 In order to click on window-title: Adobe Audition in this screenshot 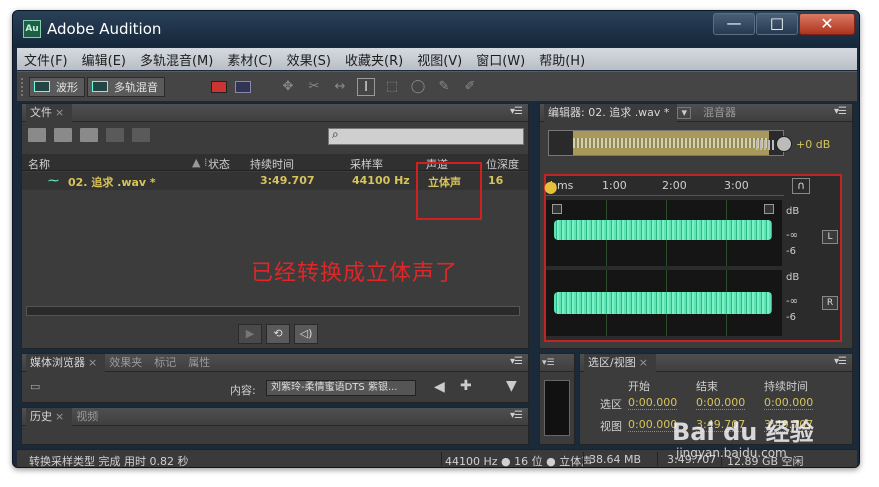, I will do `click(104, 29)`.